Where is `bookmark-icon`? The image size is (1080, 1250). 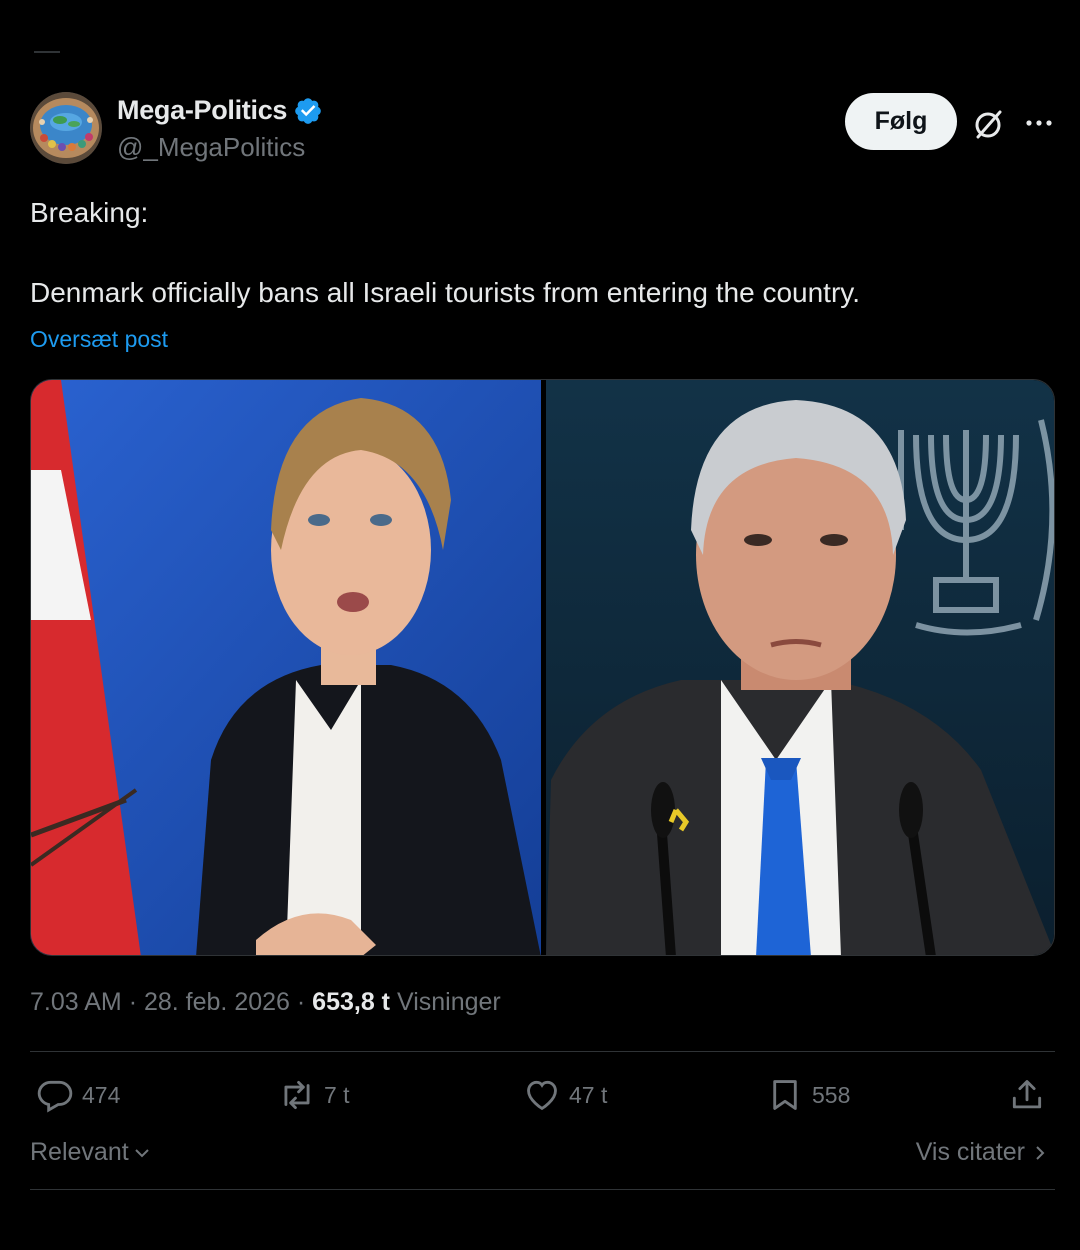 bookmark-icon is located at coordinates (785, 1095).